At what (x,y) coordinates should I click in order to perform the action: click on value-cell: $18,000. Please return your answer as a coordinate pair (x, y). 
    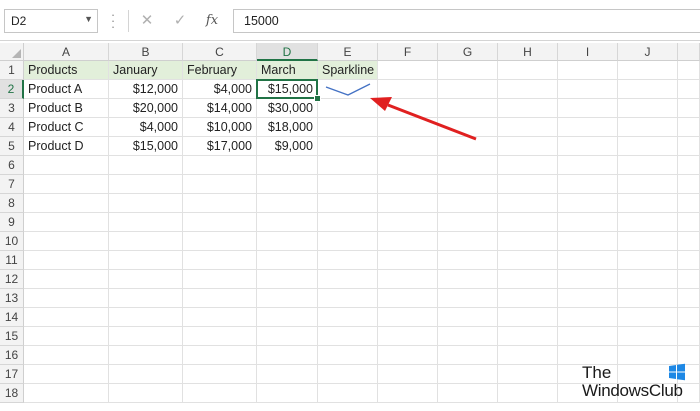
    Looking at the image, I should click on (287, 127).